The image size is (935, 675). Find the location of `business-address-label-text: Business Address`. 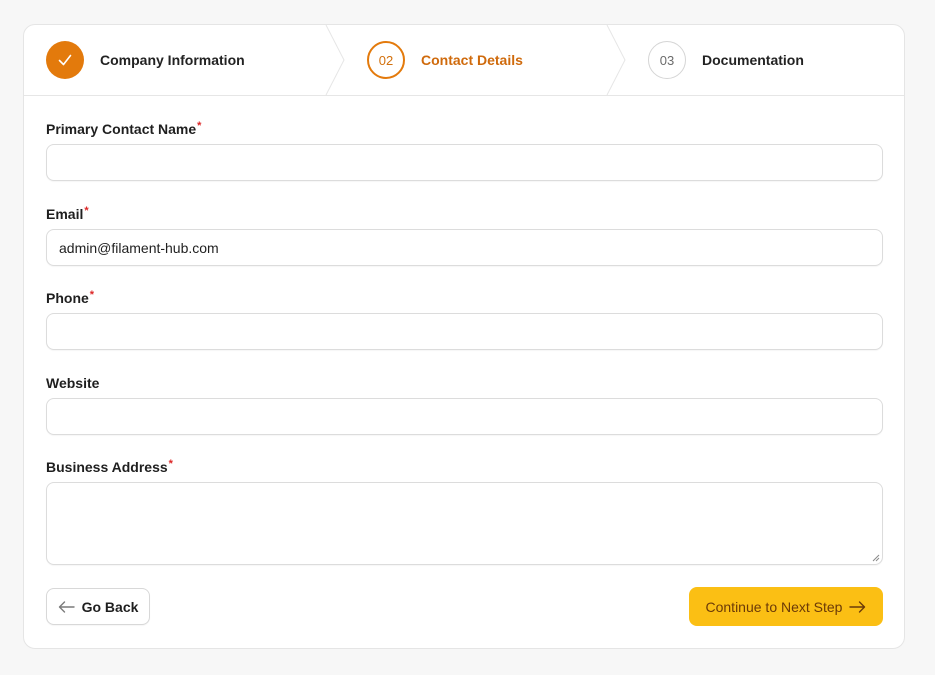

business-address-label-text: Business Address is located at coordinates (107, 467).